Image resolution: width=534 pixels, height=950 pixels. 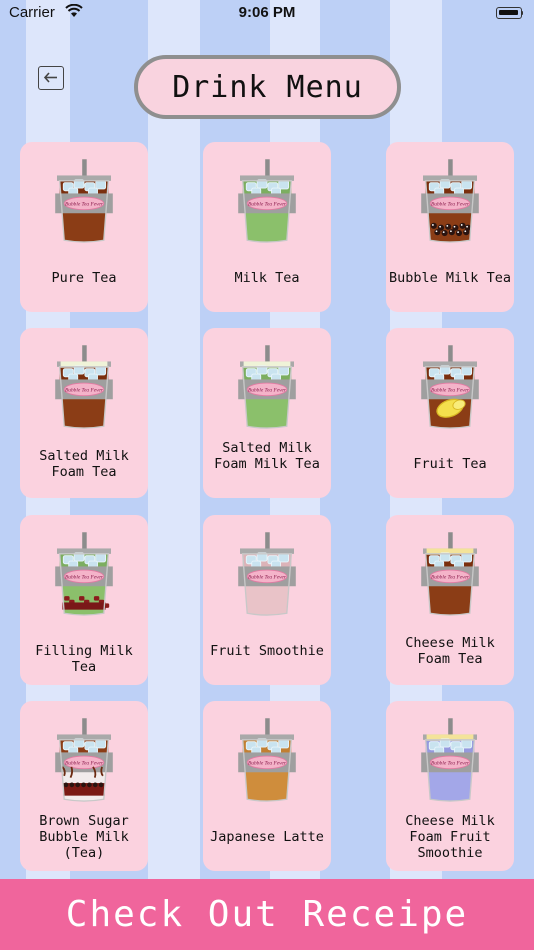 I want to click on drink-card: Bubble Tea Fever Cheese Milk Foam Tea, so click(x=450, y=600).